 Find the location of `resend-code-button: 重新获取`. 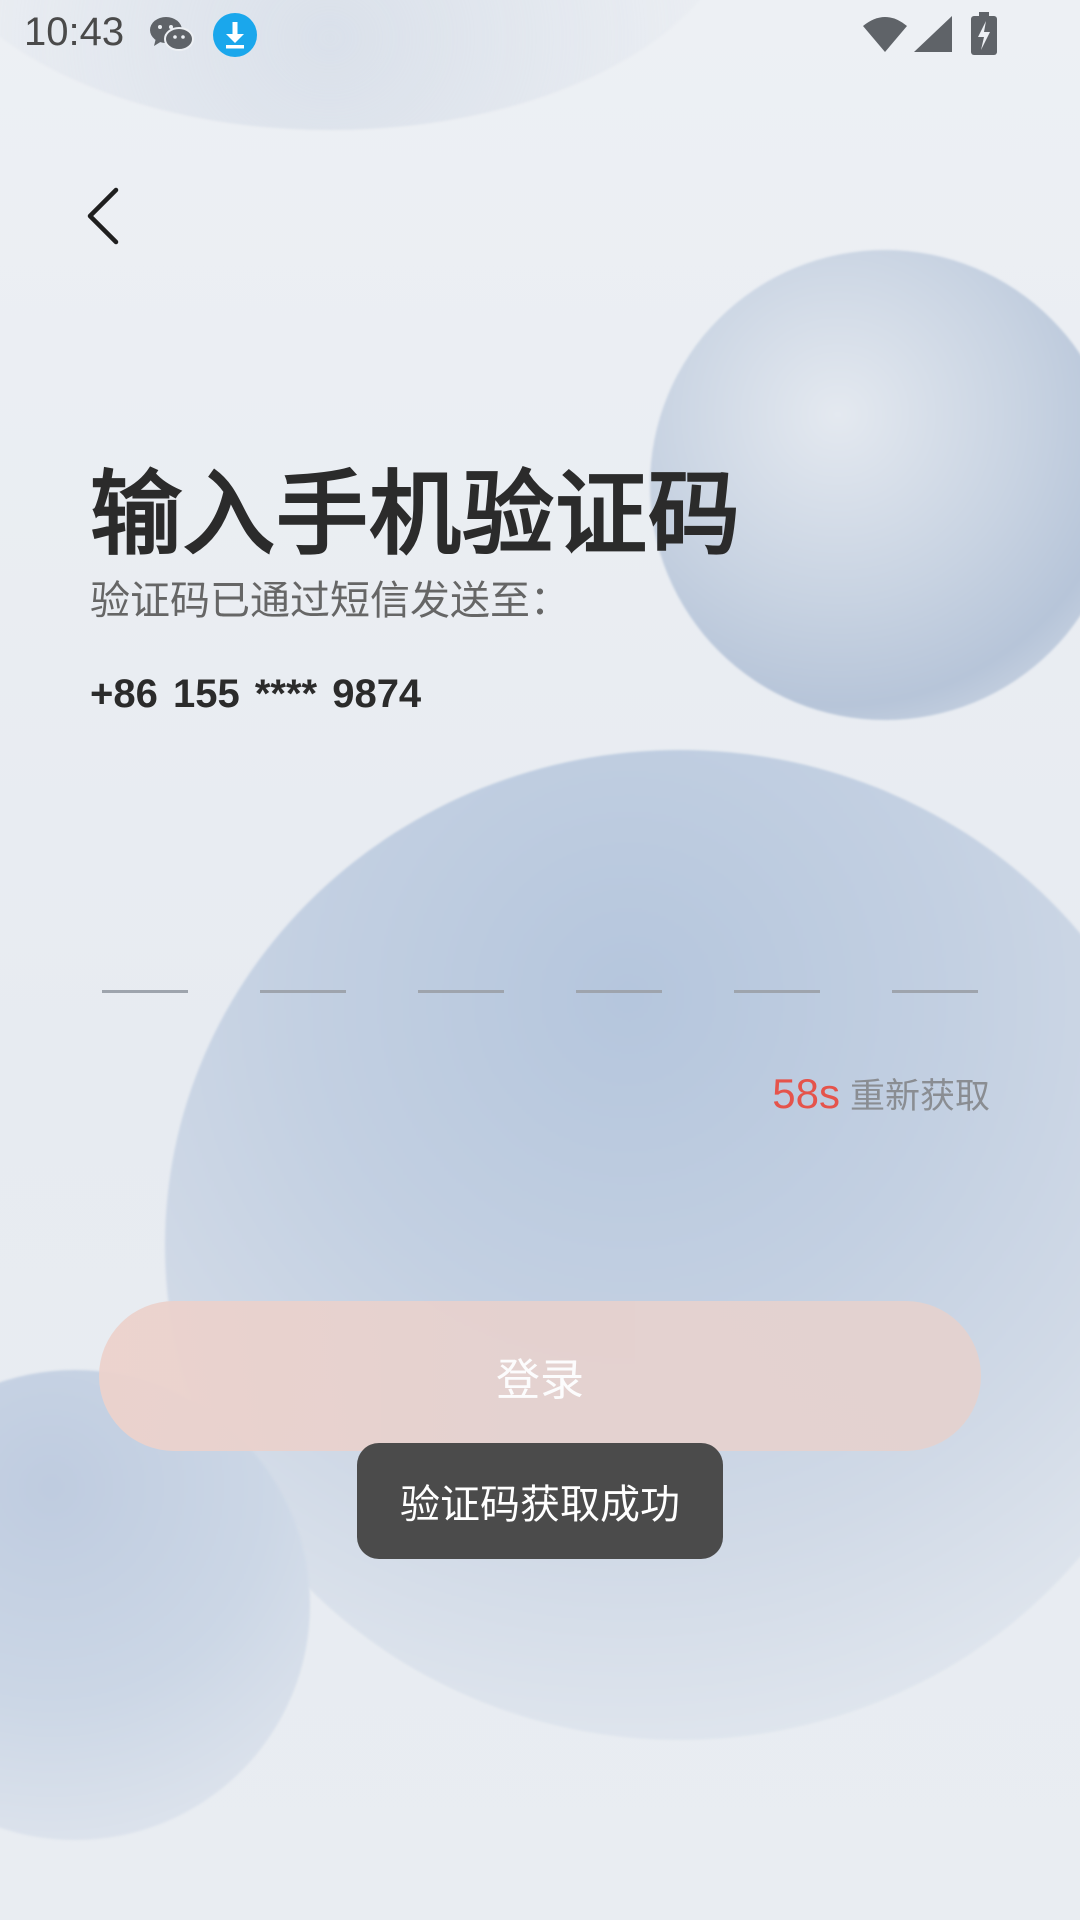

resend-code-button: 重新获取 is located at coordinates (920, 1097).